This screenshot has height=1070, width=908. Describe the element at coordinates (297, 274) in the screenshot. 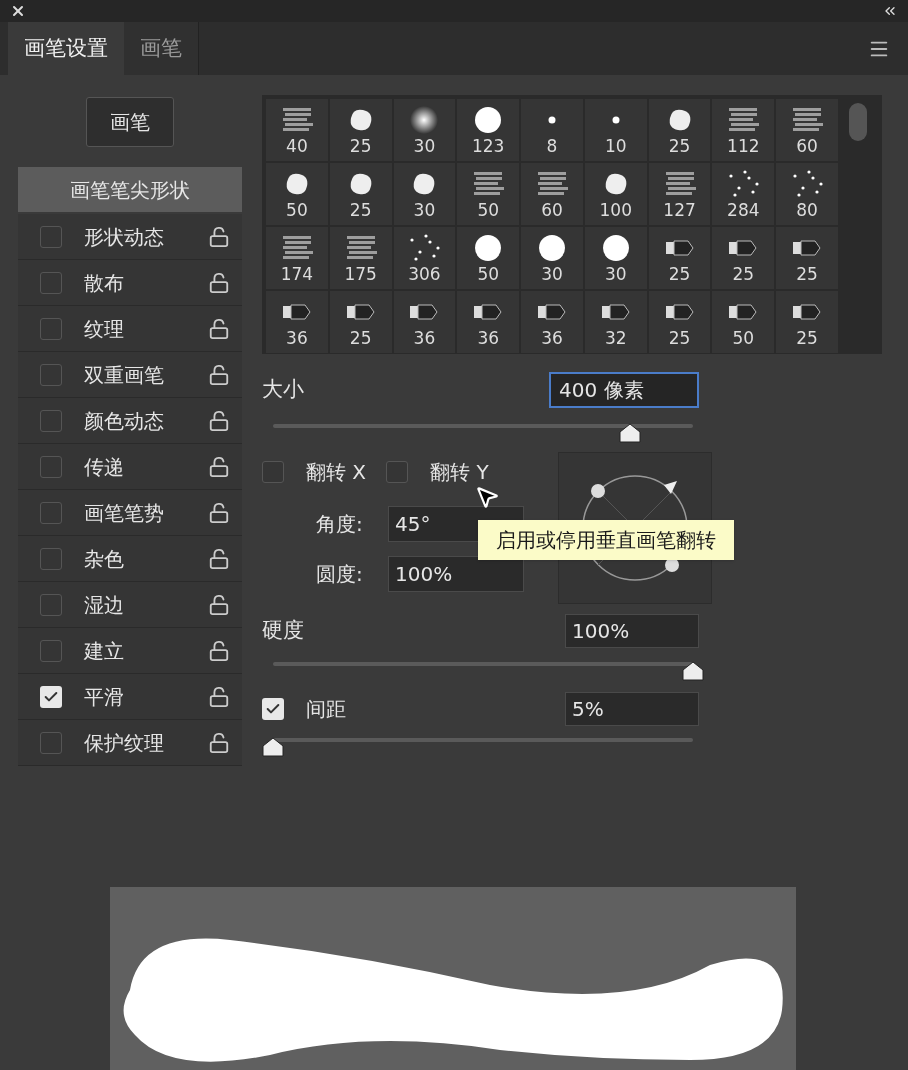

I see `brush-size-label: 174` at that location.